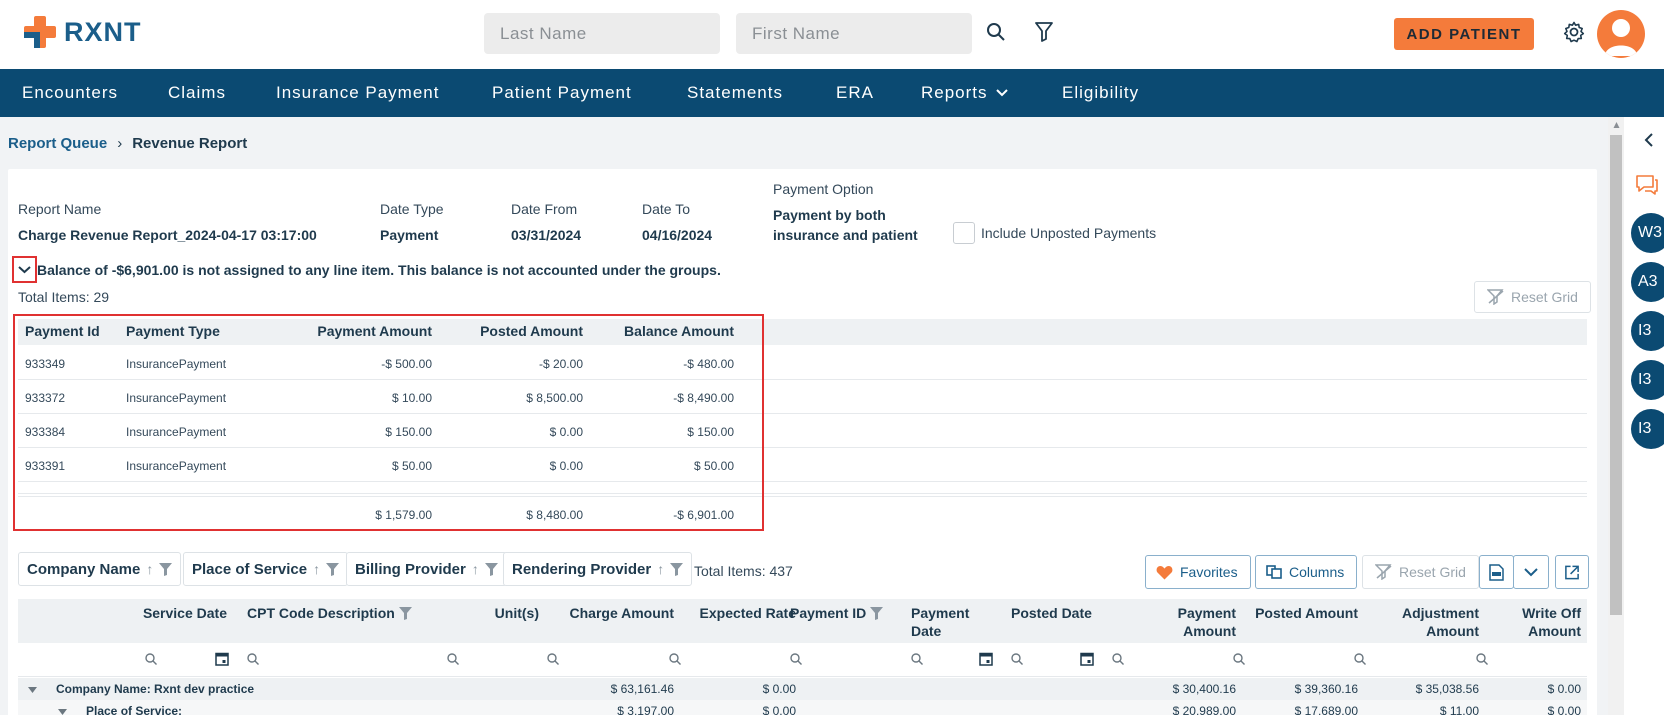 The width and height of the screenshot is (1664, 715). I want to click on columns-button: Columns, so click(1306, 572).